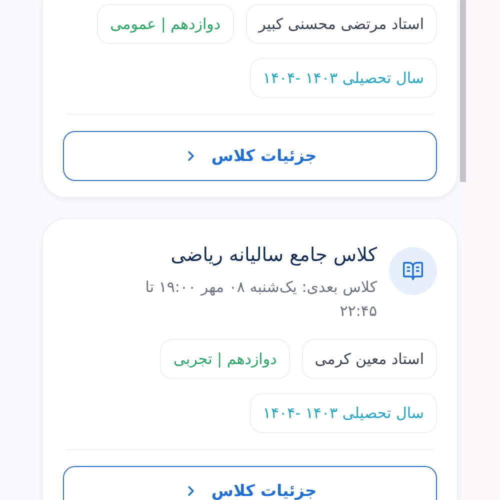 The height and width of the screenshot is (500, 500). What do you see at coordinates (273, 255) in the screenshot?
I see `class-title: کلاس جامع سالیانه ریاضی` at bounding box center [273, 255].